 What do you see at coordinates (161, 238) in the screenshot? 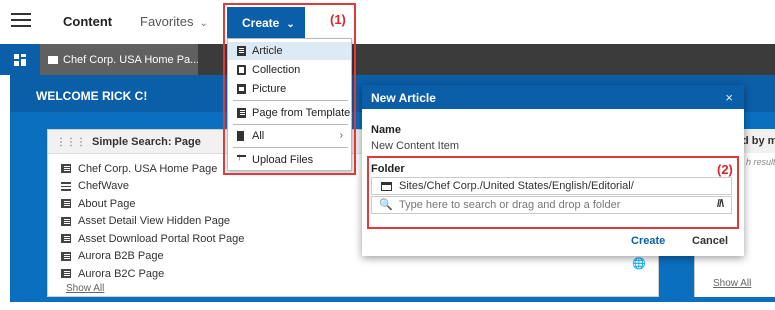
I see `list-item-label: Asset Download Portal Root Page` at bounding box center [161, 238].